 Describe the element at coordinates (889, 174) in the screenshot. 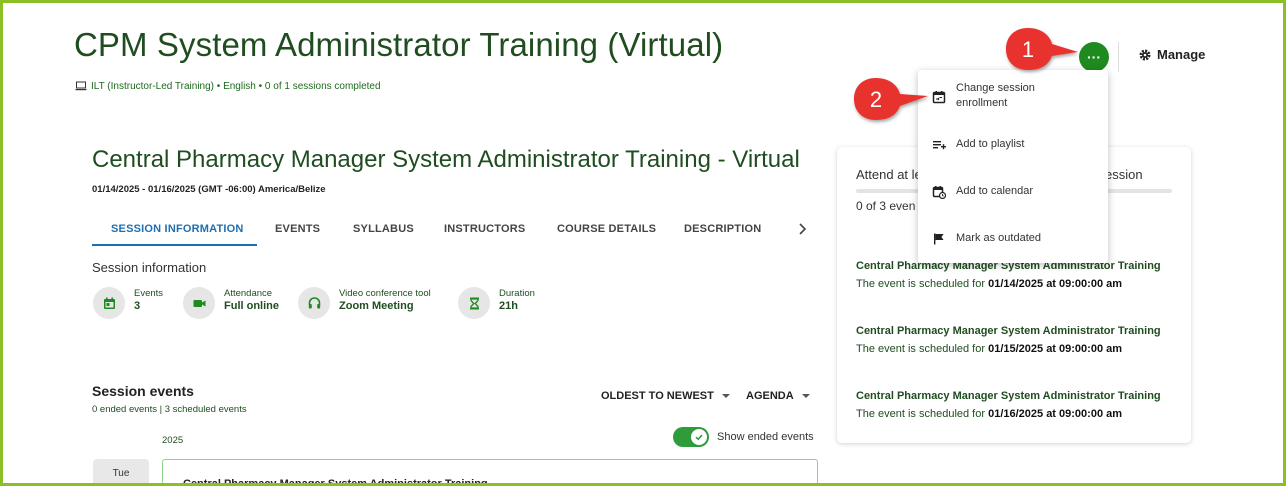

I see `side-panel-heading: Attend at le` at that location.